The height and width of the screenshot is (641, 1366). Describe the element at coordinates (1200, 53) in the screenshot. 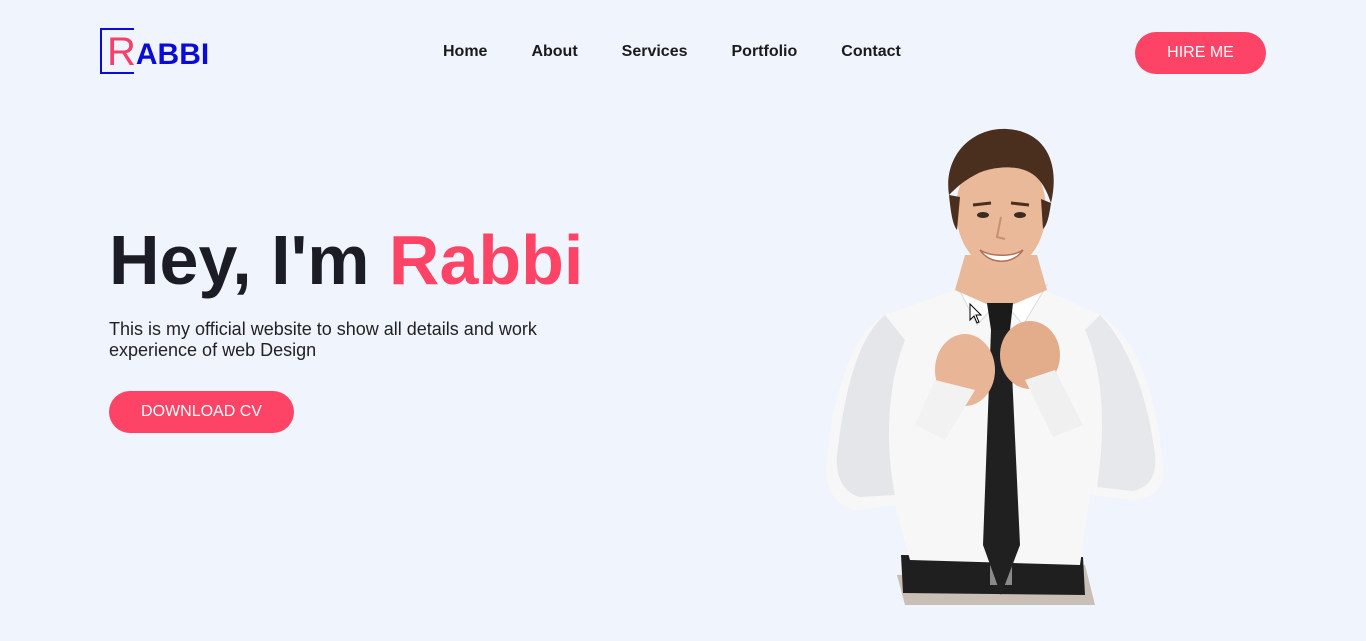

I see `hire-me-button: HIRE ME` at that location.